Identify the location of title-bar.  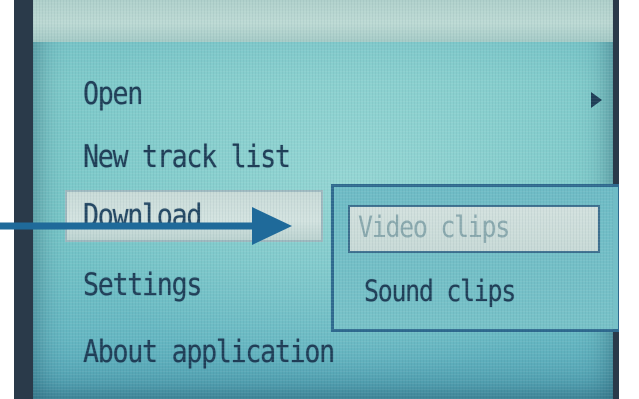
(323, 21).